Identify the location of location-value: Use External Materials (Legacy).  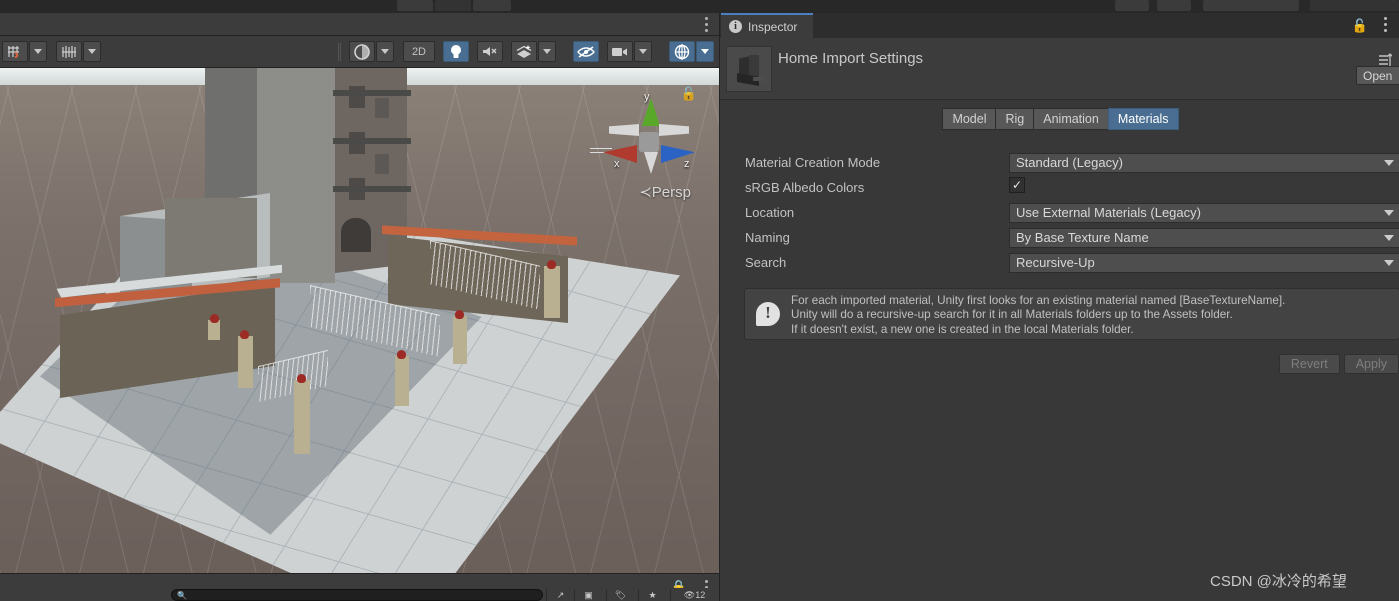
(1108, 212).